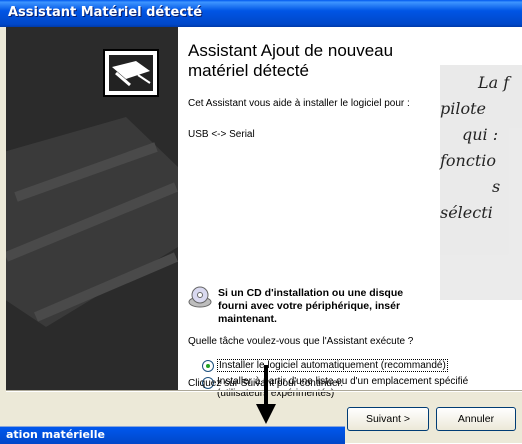 Image resolution: width=522 pixels, height=444 pixels. What do you see at coordinates (476, 419) in the screenshot?
I see `cancel-button: Annuler` at bounding box center [476, 419].